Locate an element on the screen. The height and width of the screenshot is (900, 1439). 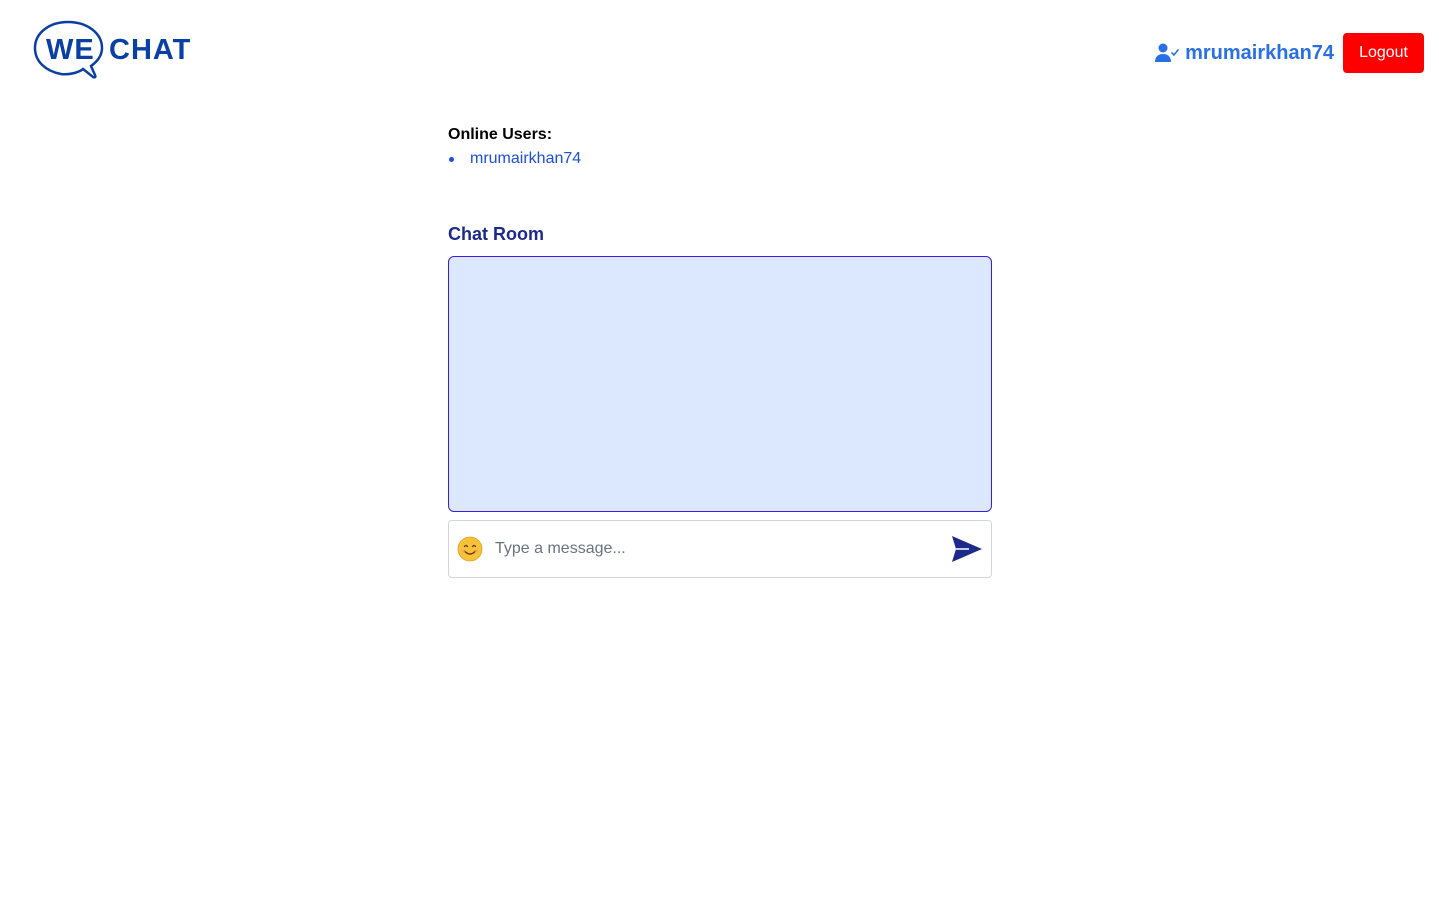
message-input is located at coordinates (722, 549).